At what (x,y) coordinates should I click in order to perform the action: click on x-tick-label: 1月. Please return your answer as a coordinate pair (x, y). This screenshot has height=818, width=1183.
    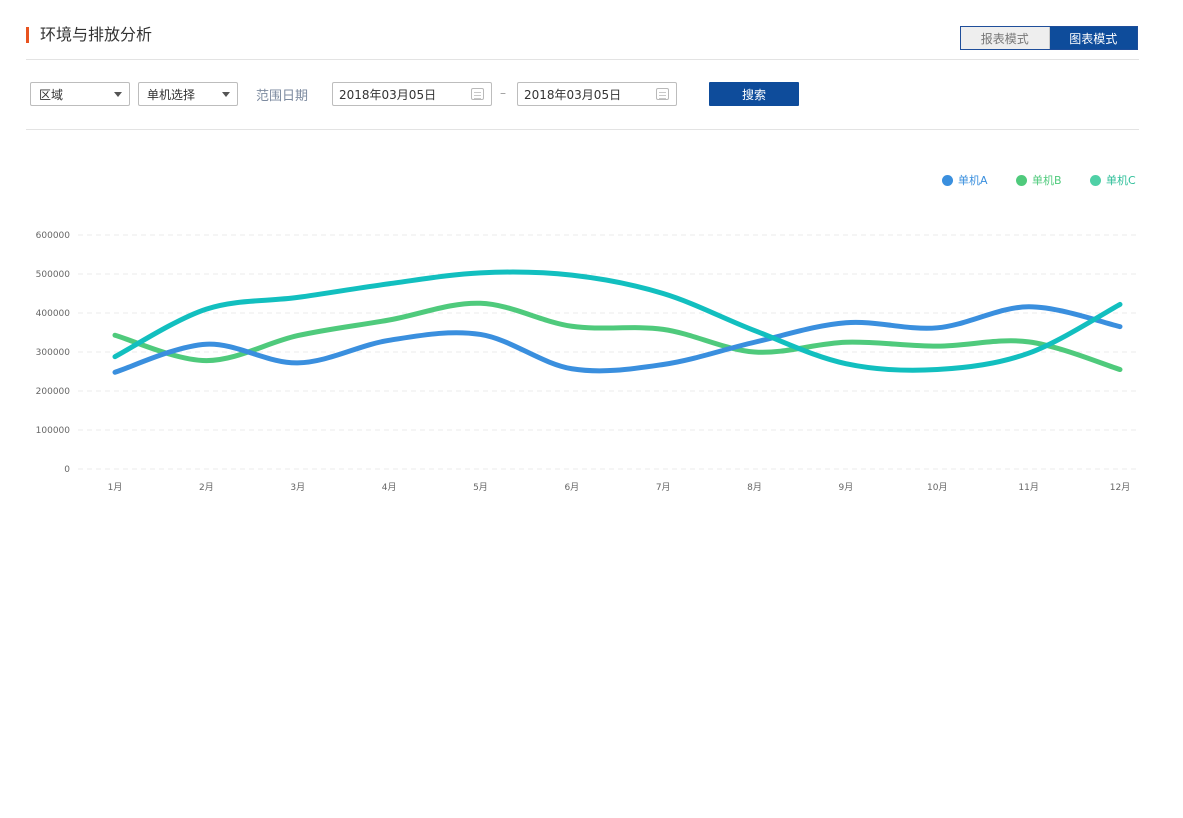
    Looking at the image, I should click on (115, 487).